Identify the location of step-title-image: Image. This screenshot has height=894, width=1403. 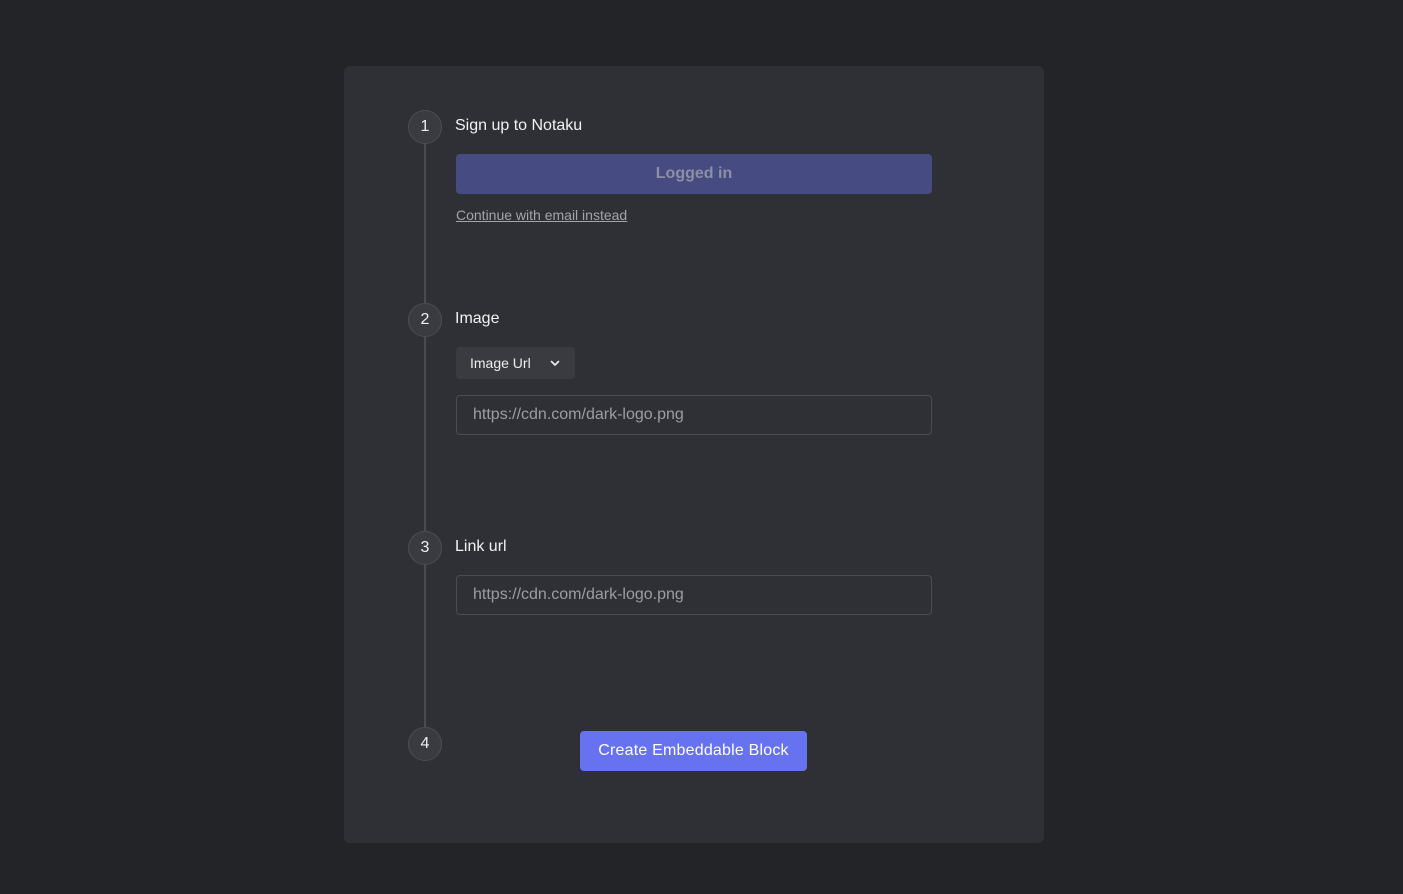
(477, 318).